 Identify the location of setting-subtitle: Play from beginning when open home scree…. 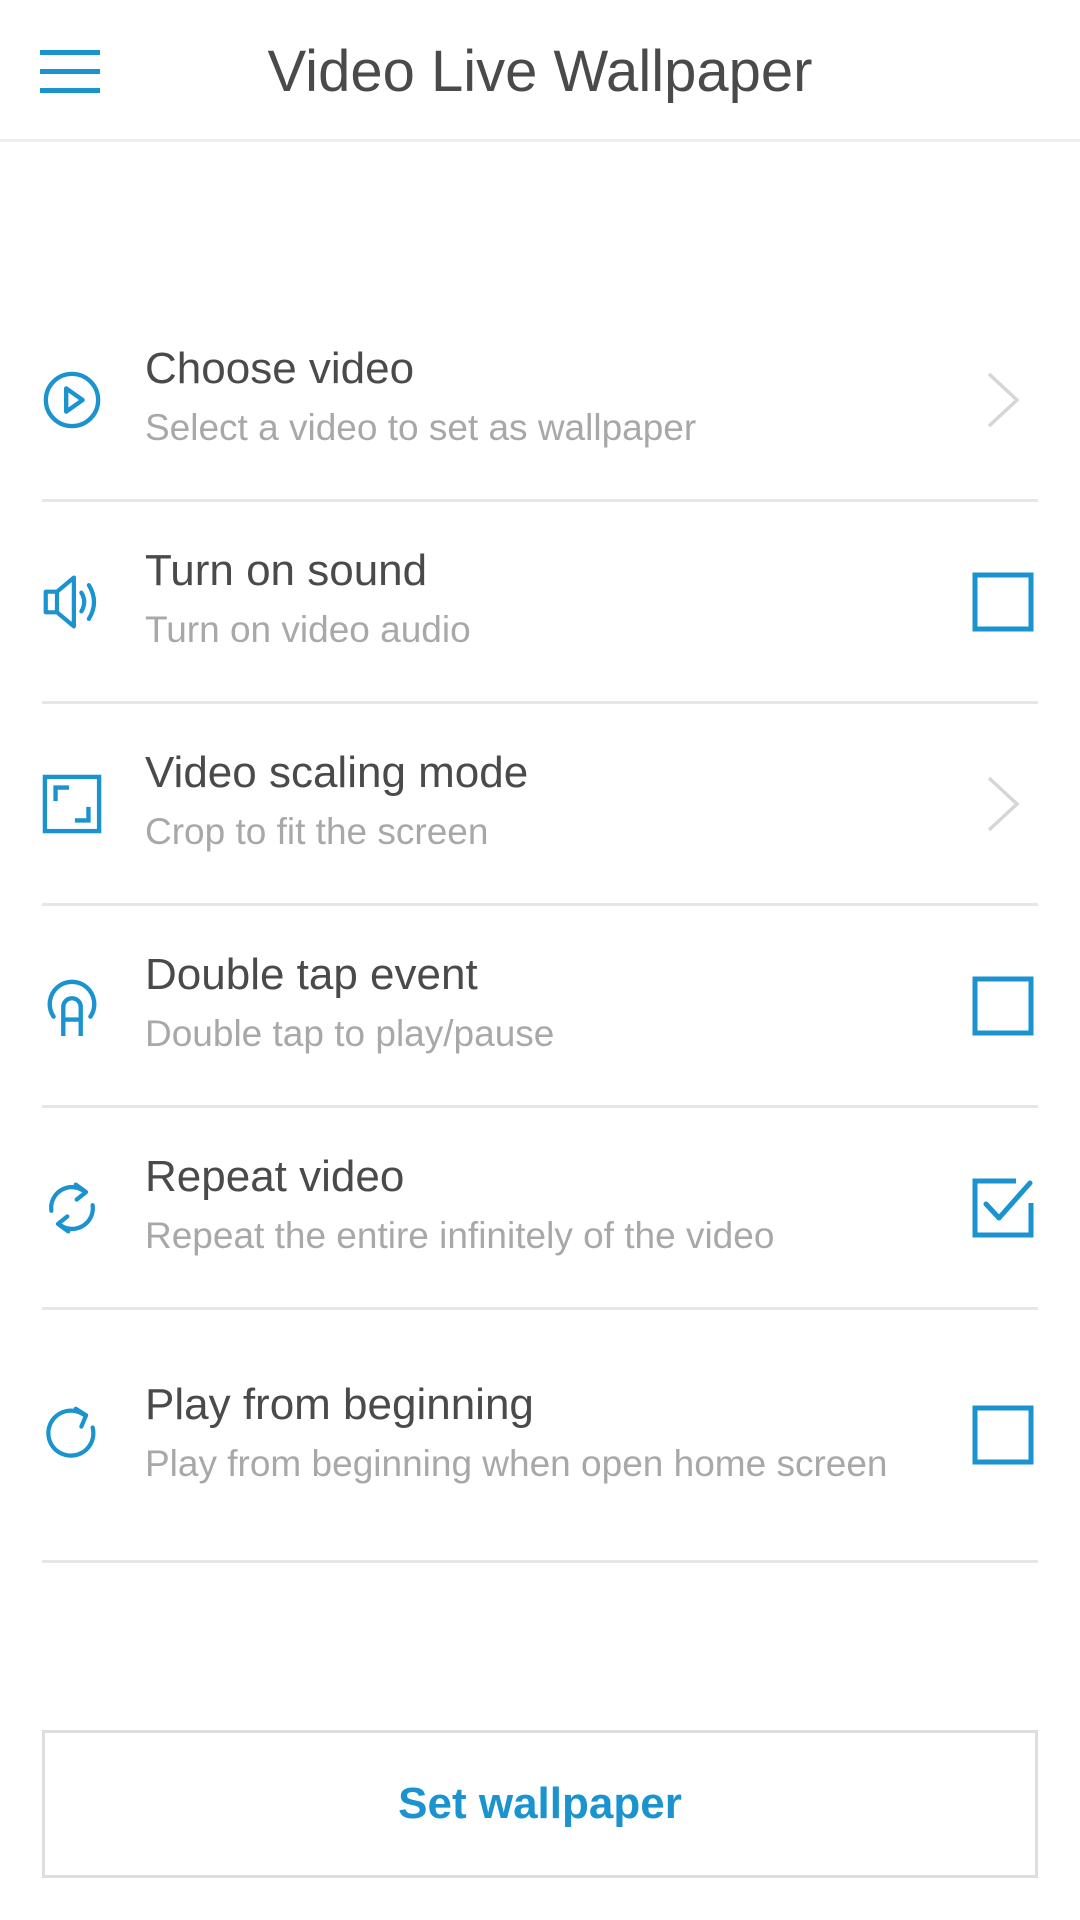
(516, 1463).